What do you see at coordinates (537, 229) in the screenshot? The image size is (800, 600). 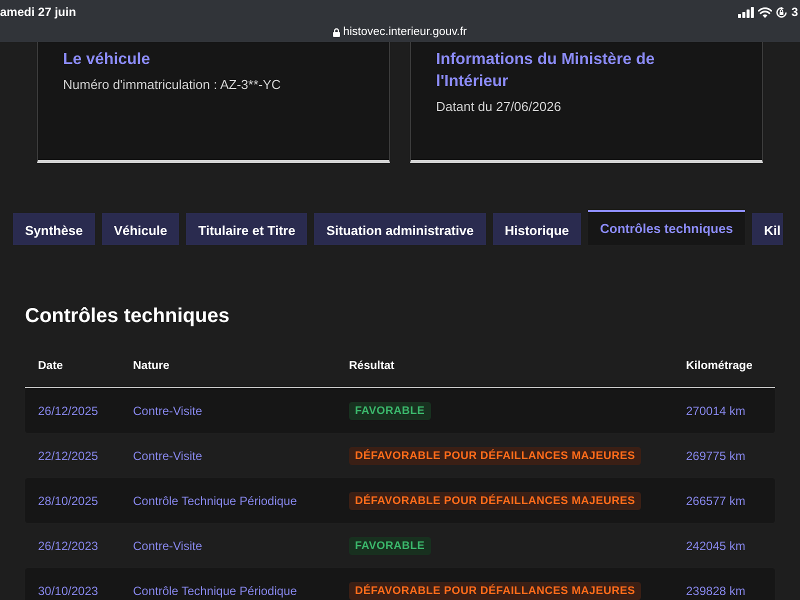 I see `tab: Historique` at bounding box center [537, 229].